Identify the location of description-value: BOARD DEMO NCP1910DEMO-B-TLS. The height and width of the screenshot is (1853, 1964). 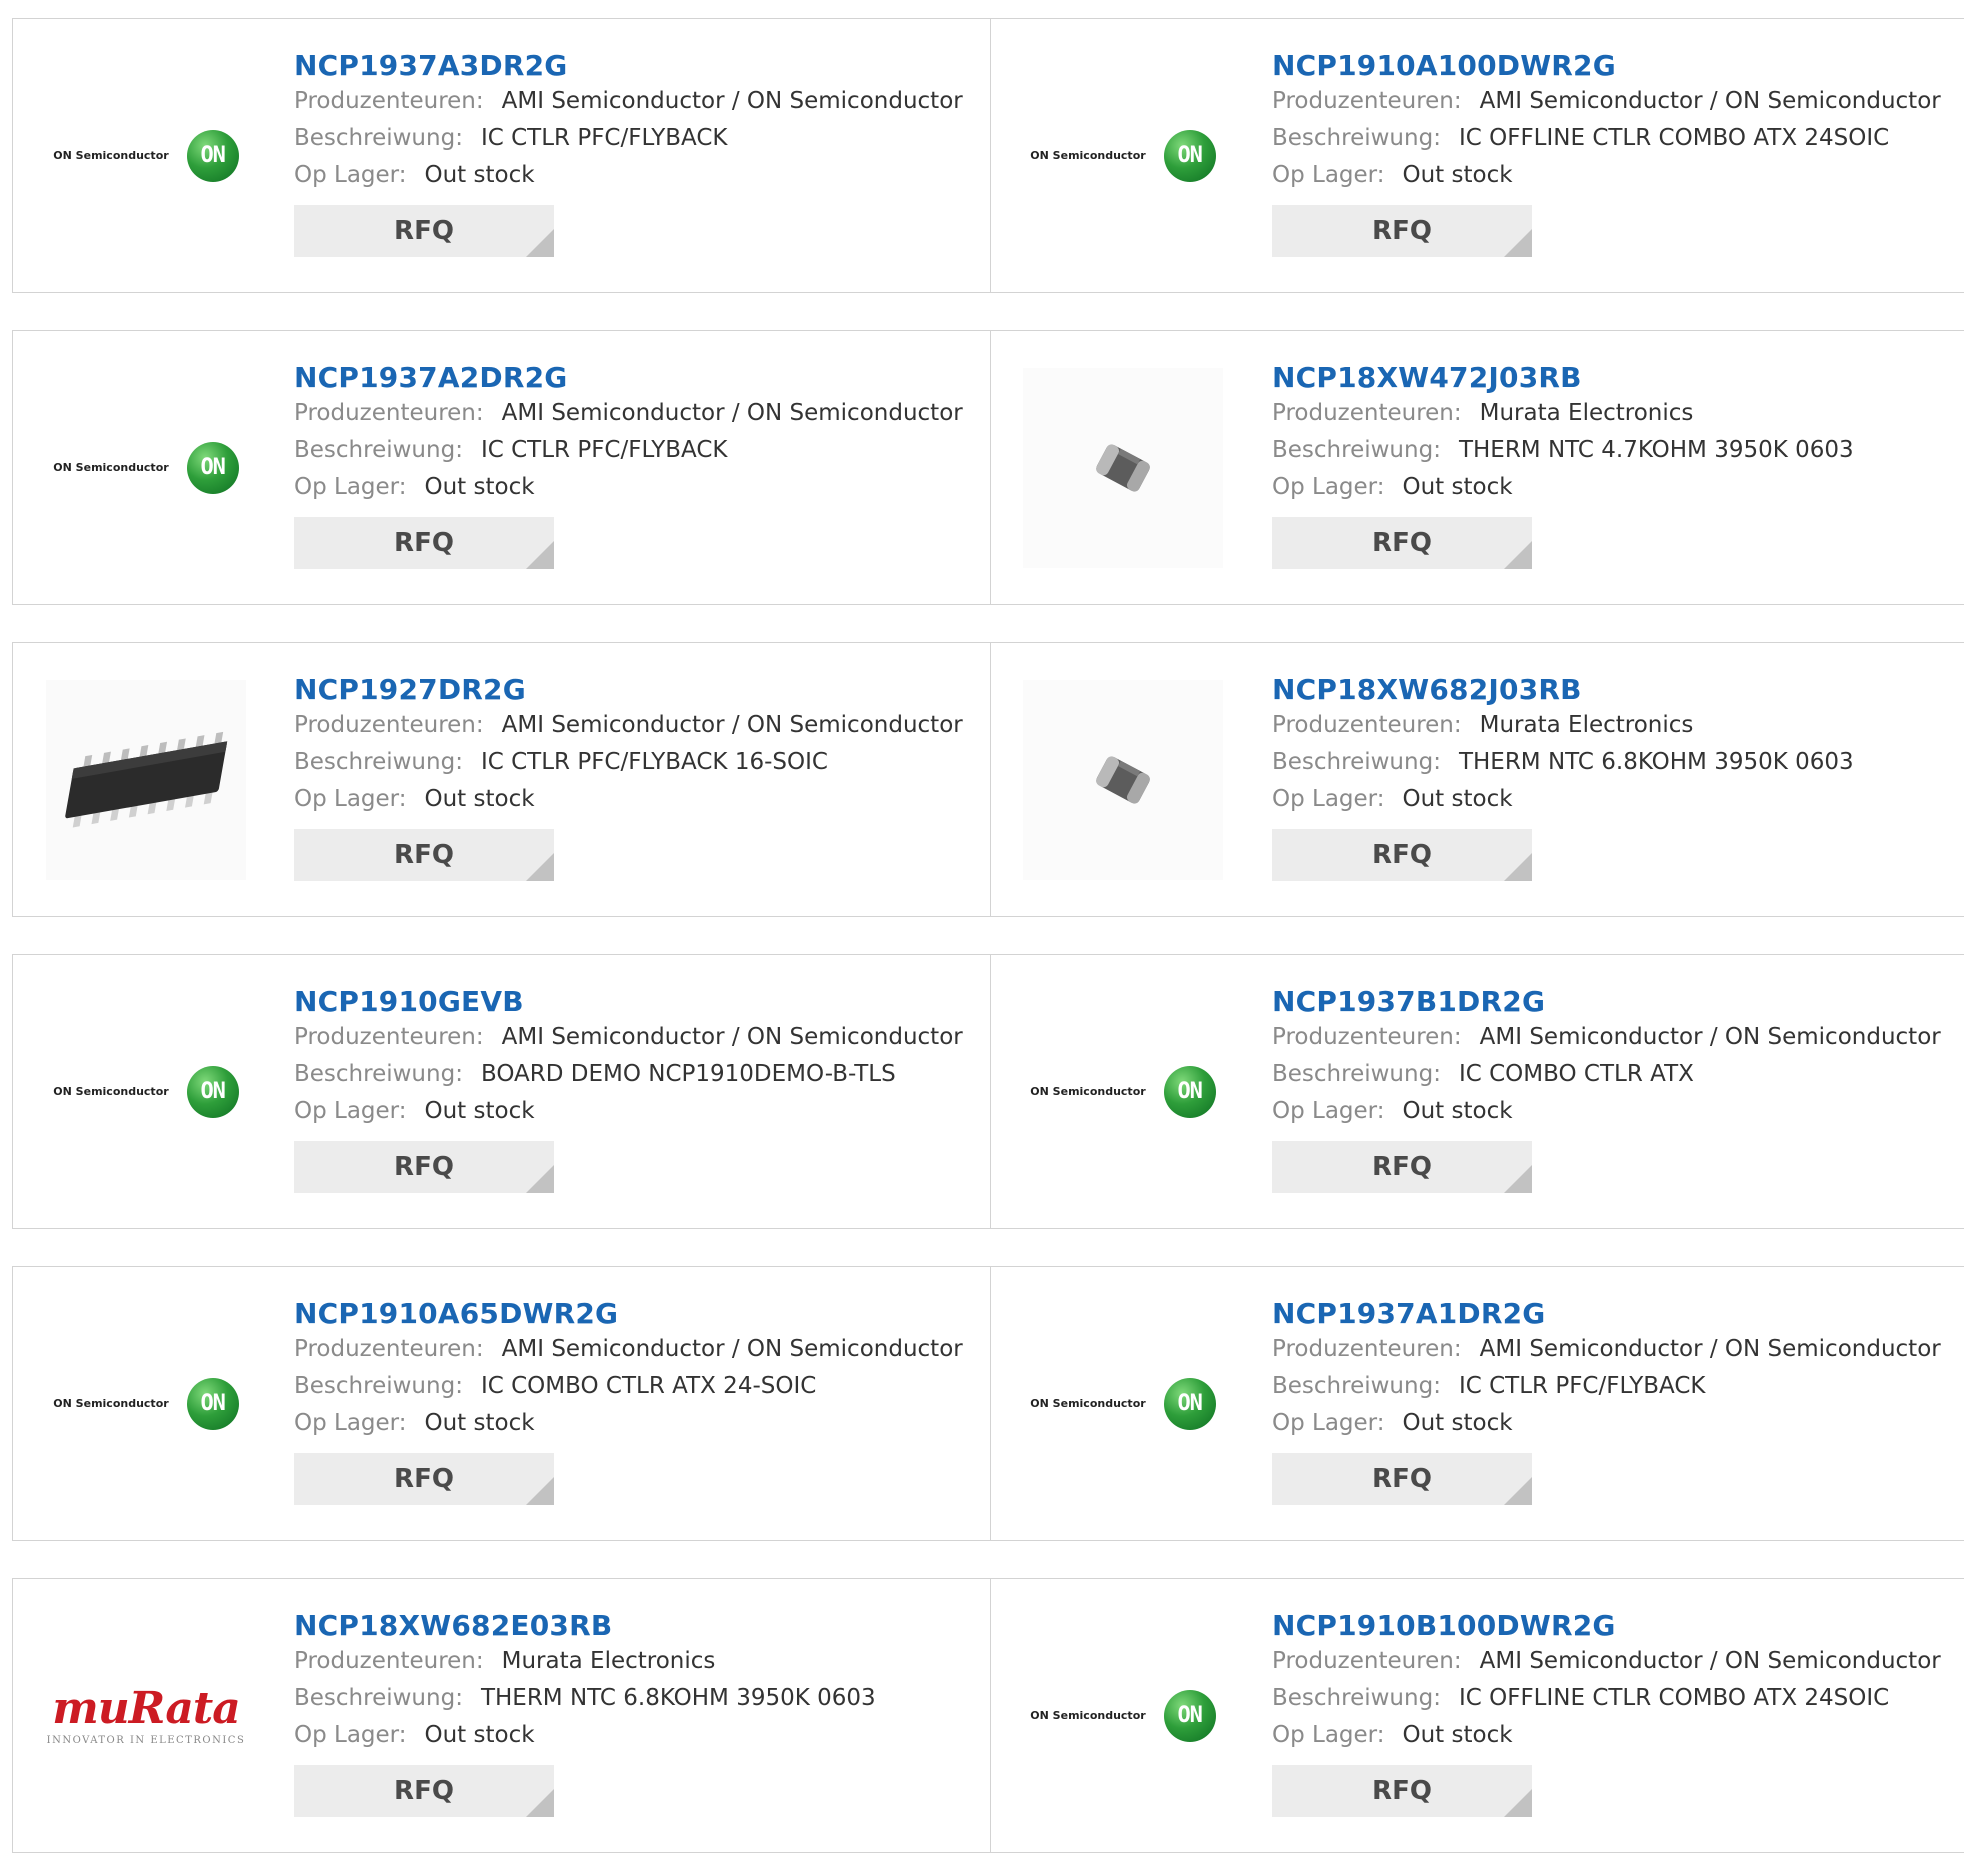
(688, 1074).